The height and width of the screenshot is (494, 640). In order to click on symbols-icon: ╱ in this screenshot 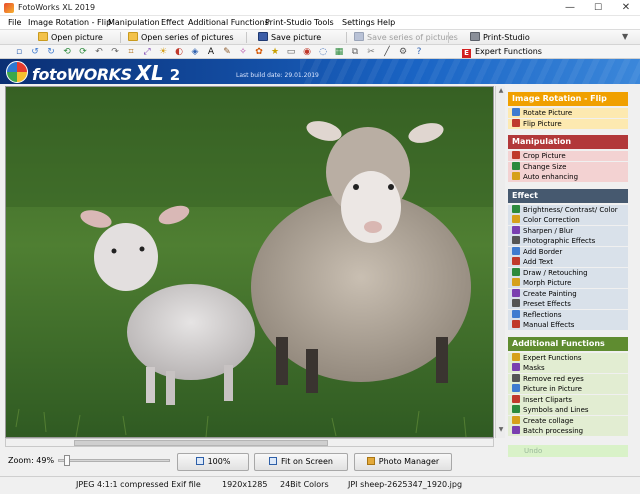, I will do `click(387, 52)`.